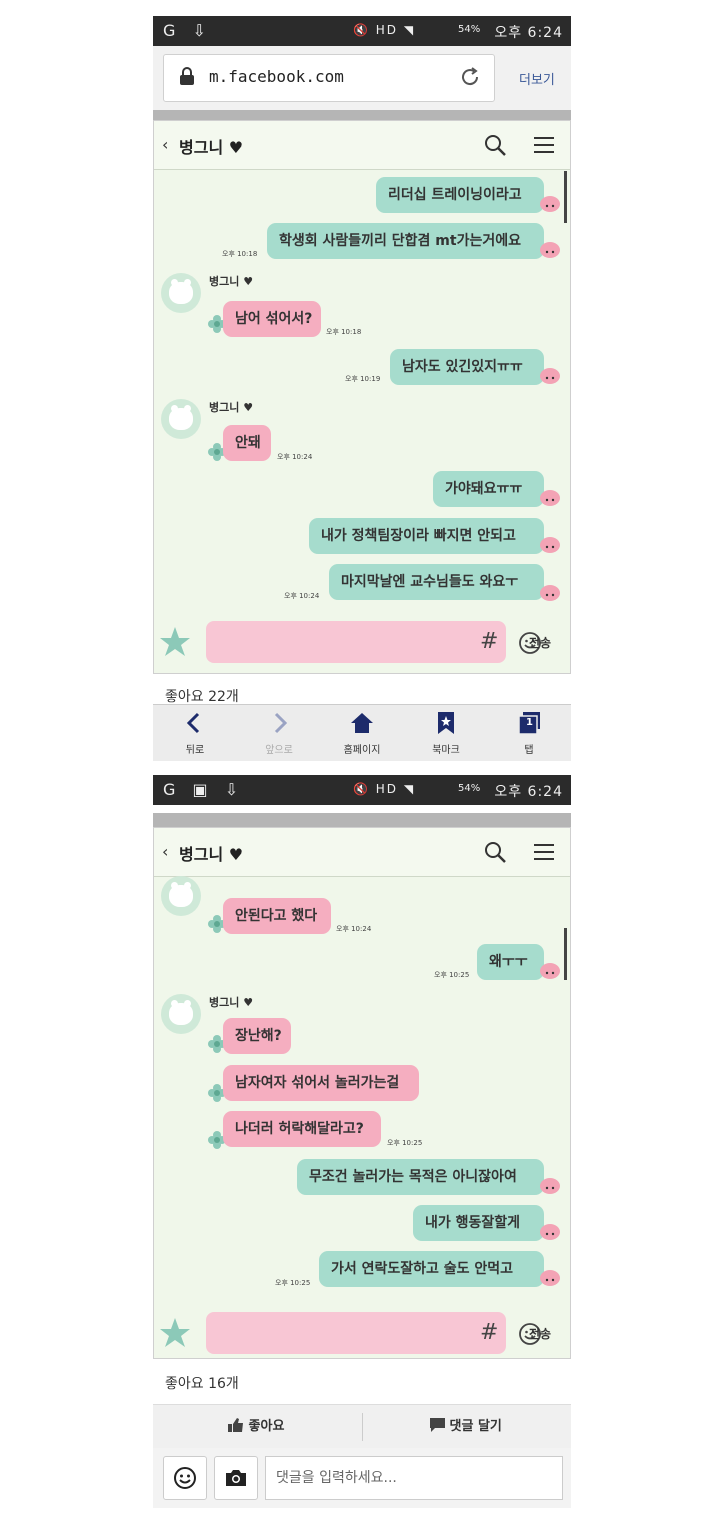 The height and width of the screenshot is (1518, 708). What do you see at coordinates (281, 723) in the screenshot?
I see `forward-arrow-icon` at bounding box center [281, 723].